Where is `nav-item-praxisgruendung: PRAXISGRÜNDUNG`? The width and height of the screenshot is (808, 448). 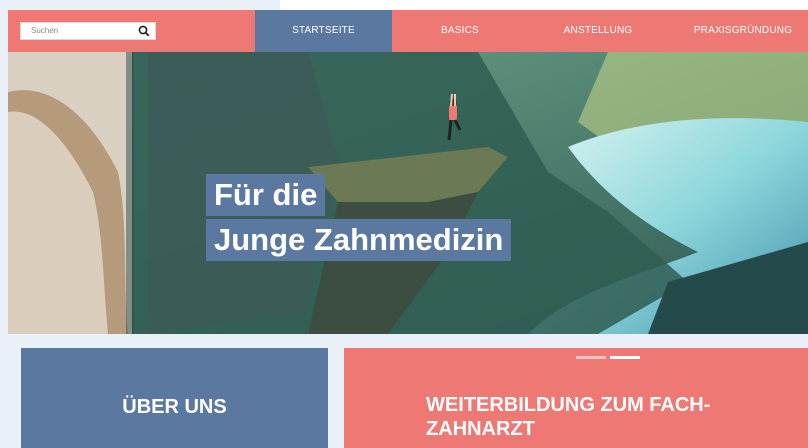 nav-item-praxisgruendung: PRAXISGRÜNDUNG is located at coordinates (743, 31).